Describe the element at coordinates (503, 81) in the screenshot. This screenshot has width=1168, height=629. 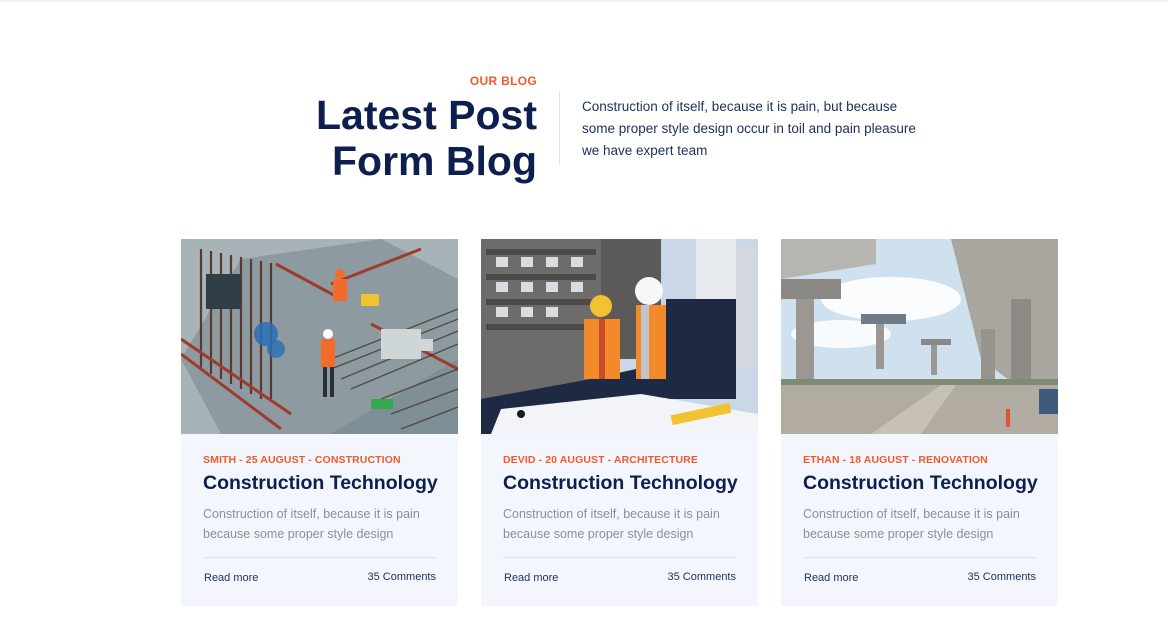
I see `section-eyebrow: OUR BLOG` at that location.